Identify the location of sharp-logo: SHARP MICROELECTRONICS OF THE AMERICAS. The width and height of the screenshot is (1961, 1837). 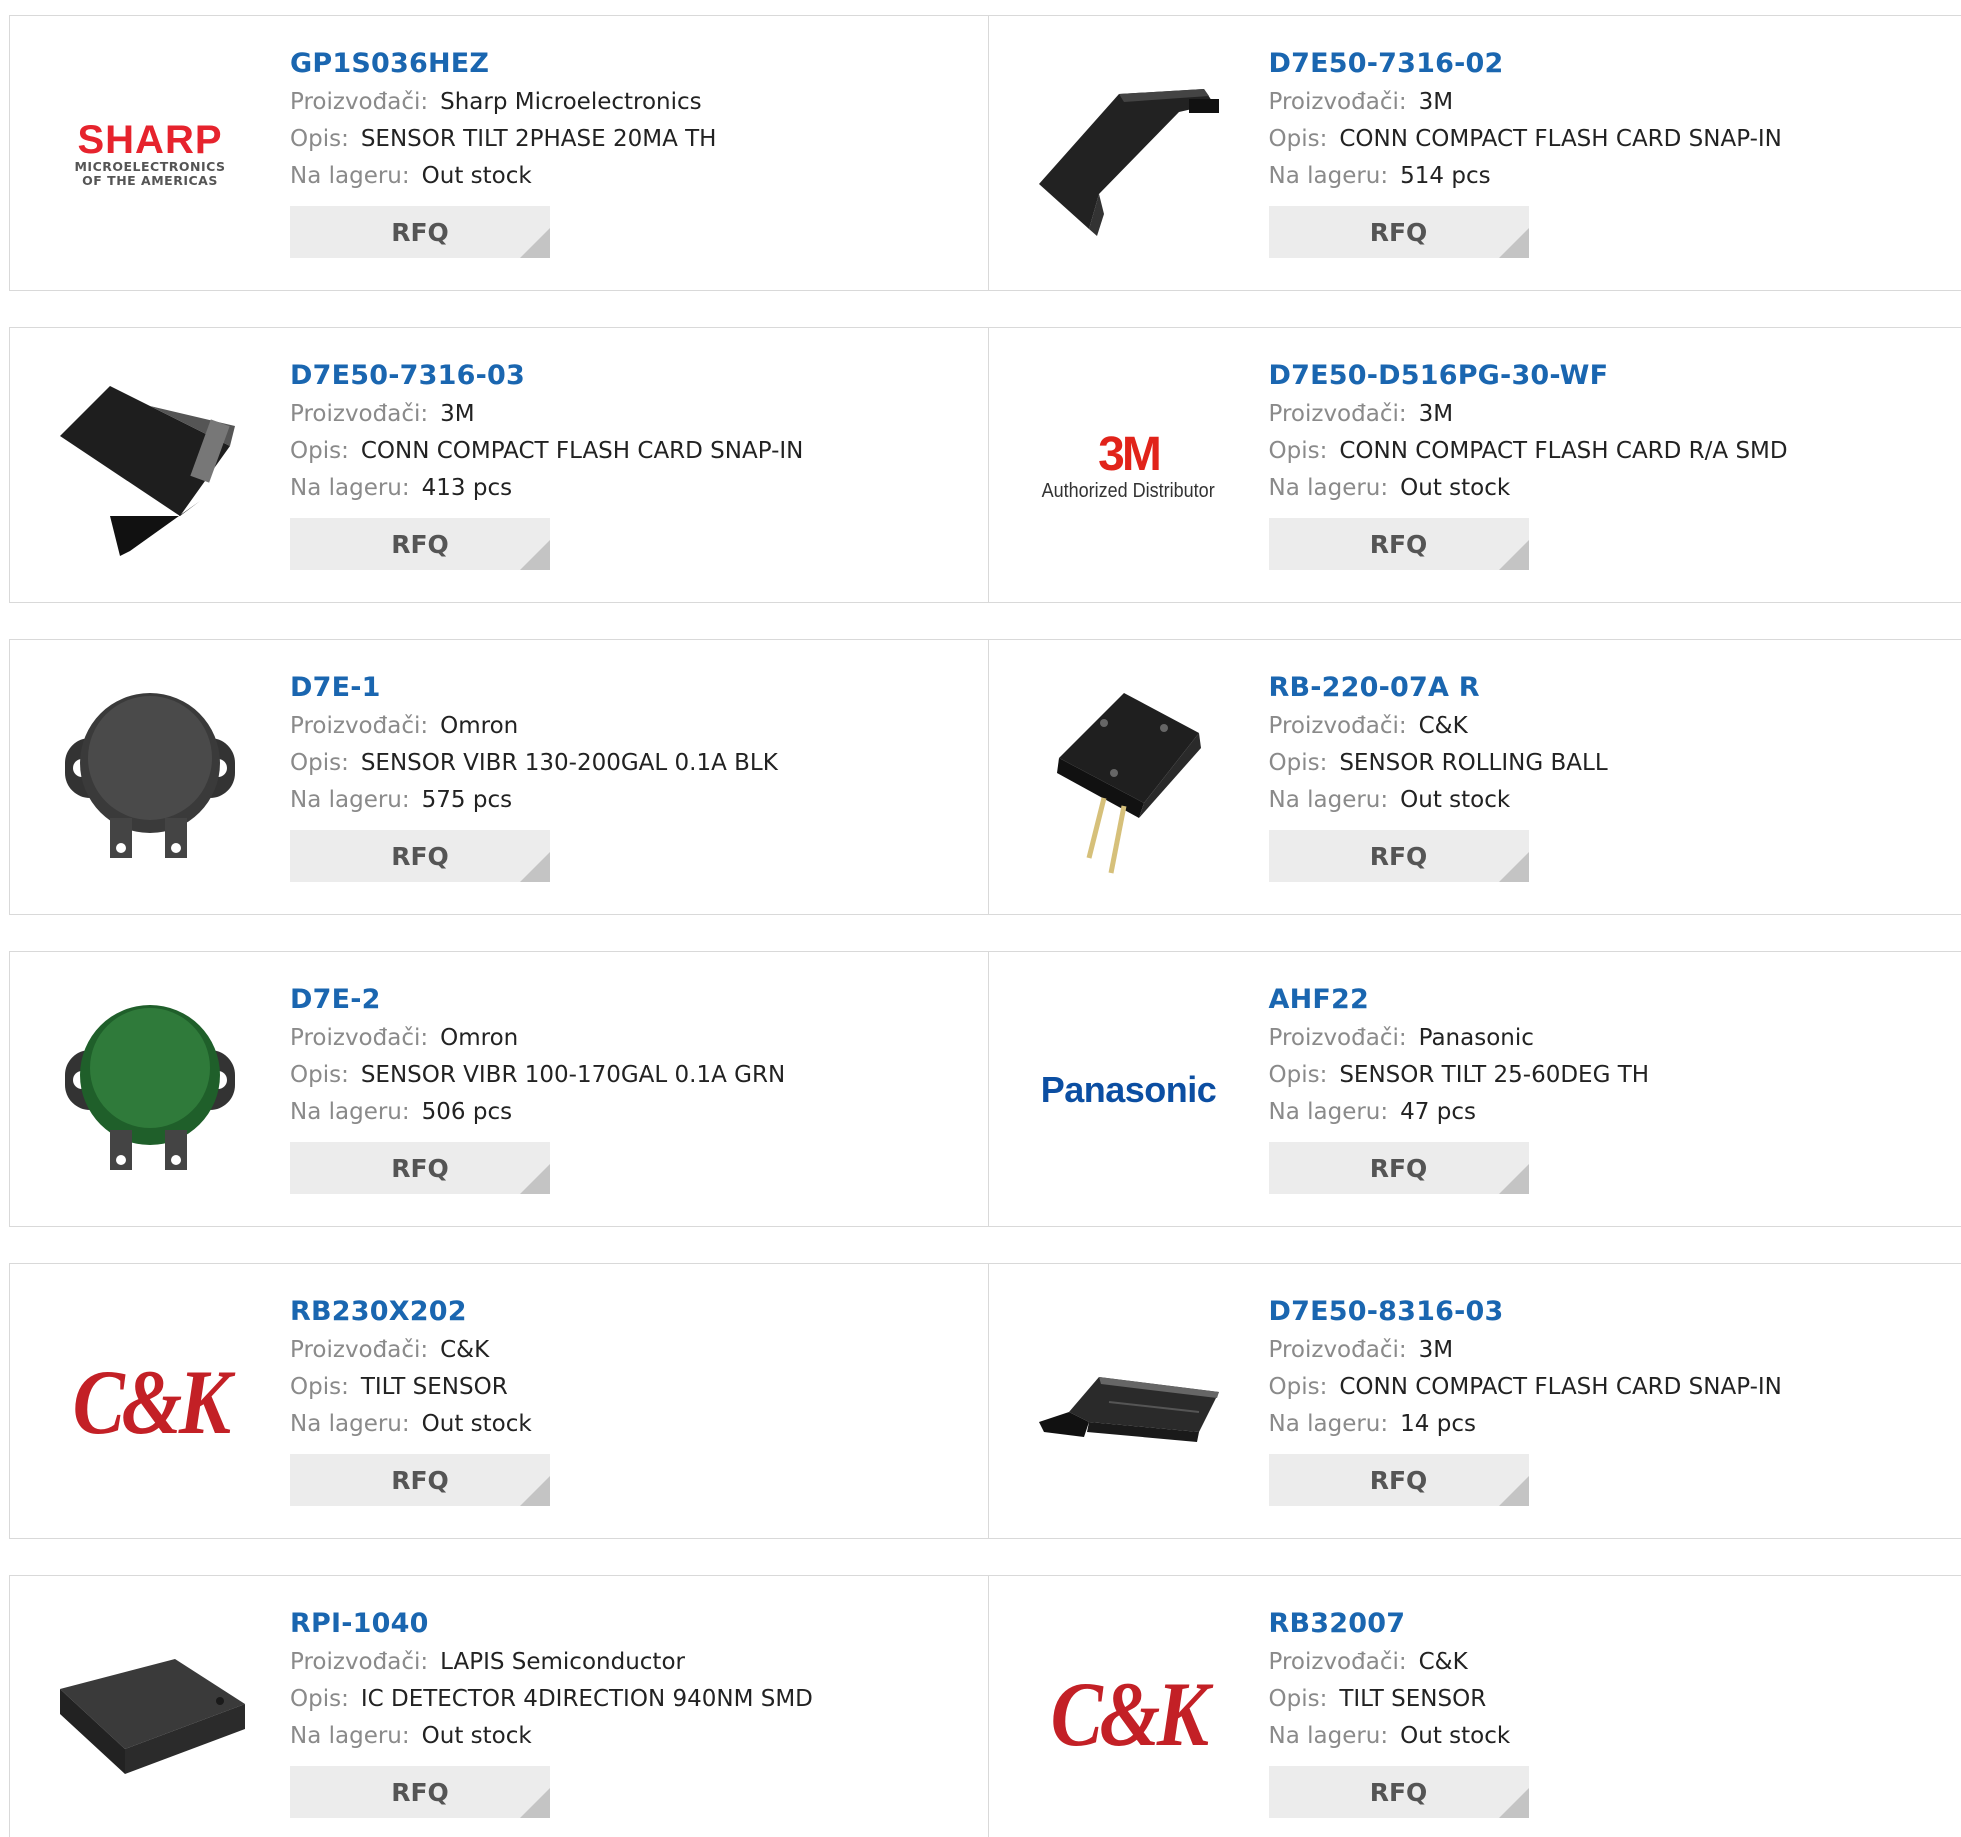
(149, 154).